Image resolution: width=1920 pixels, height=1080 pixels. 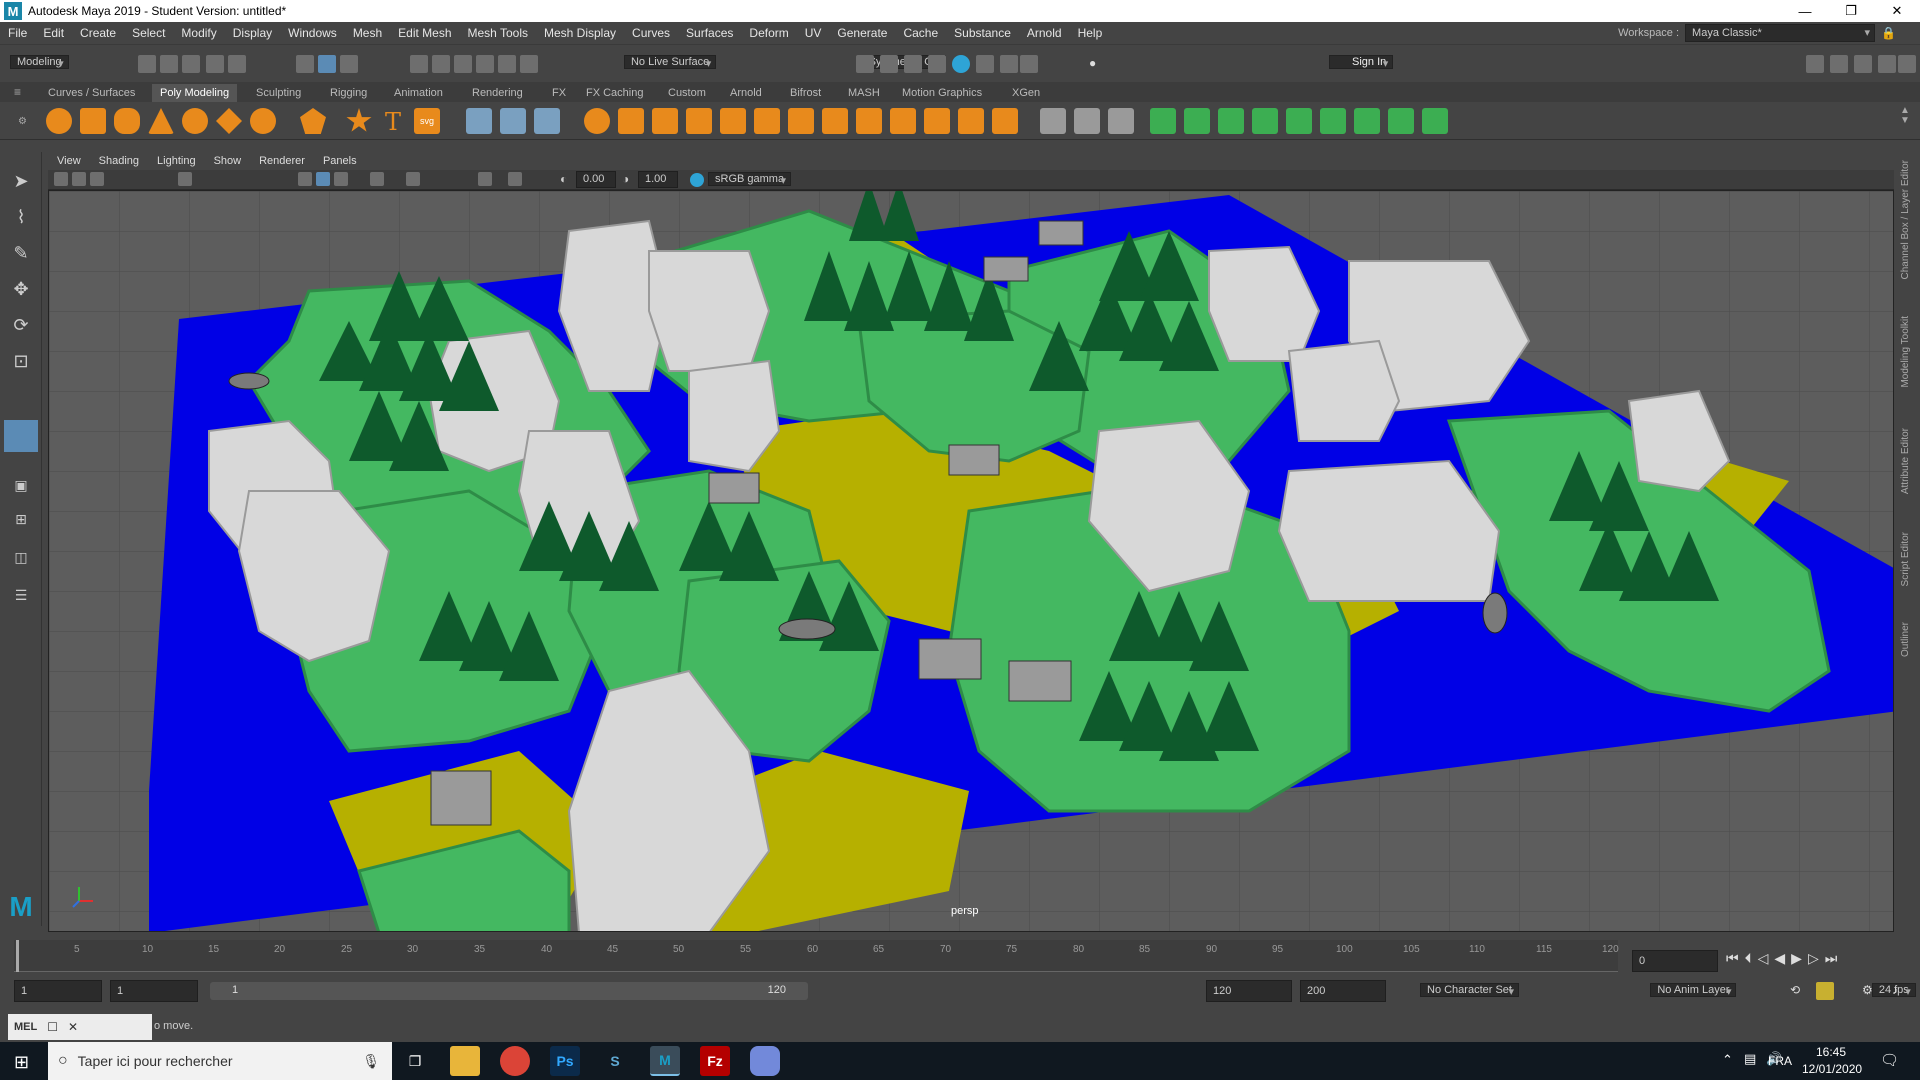 I want to click on shelf-scroll-icon: ▲ ▼, so click(x=1905, y=116).